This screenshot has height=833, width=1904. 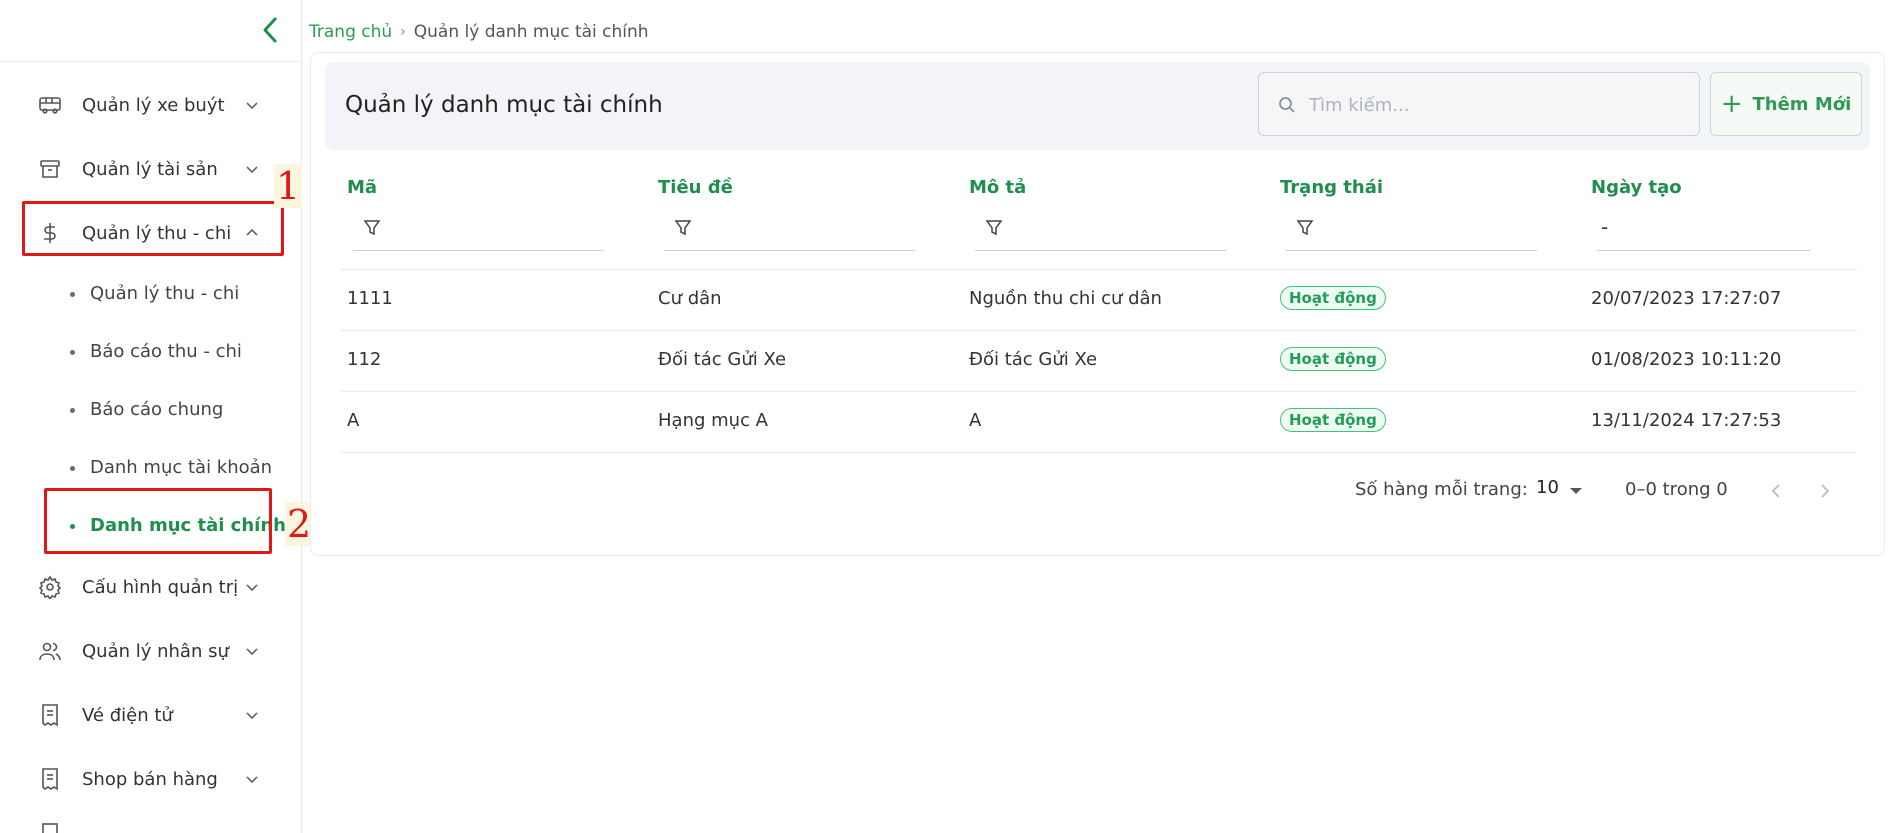 What do you see at coordinates (1033, 359) in the screenshot?
I see `cell-description: Đối tác Gửi Xe` at bounding box center [1033, 359].